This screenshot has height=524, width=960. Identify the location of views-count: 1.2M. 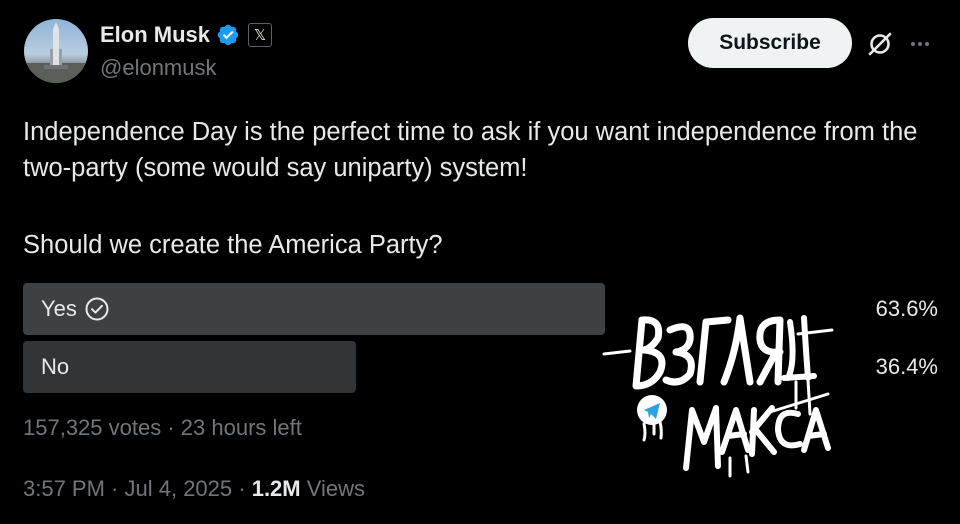
(276, 488).